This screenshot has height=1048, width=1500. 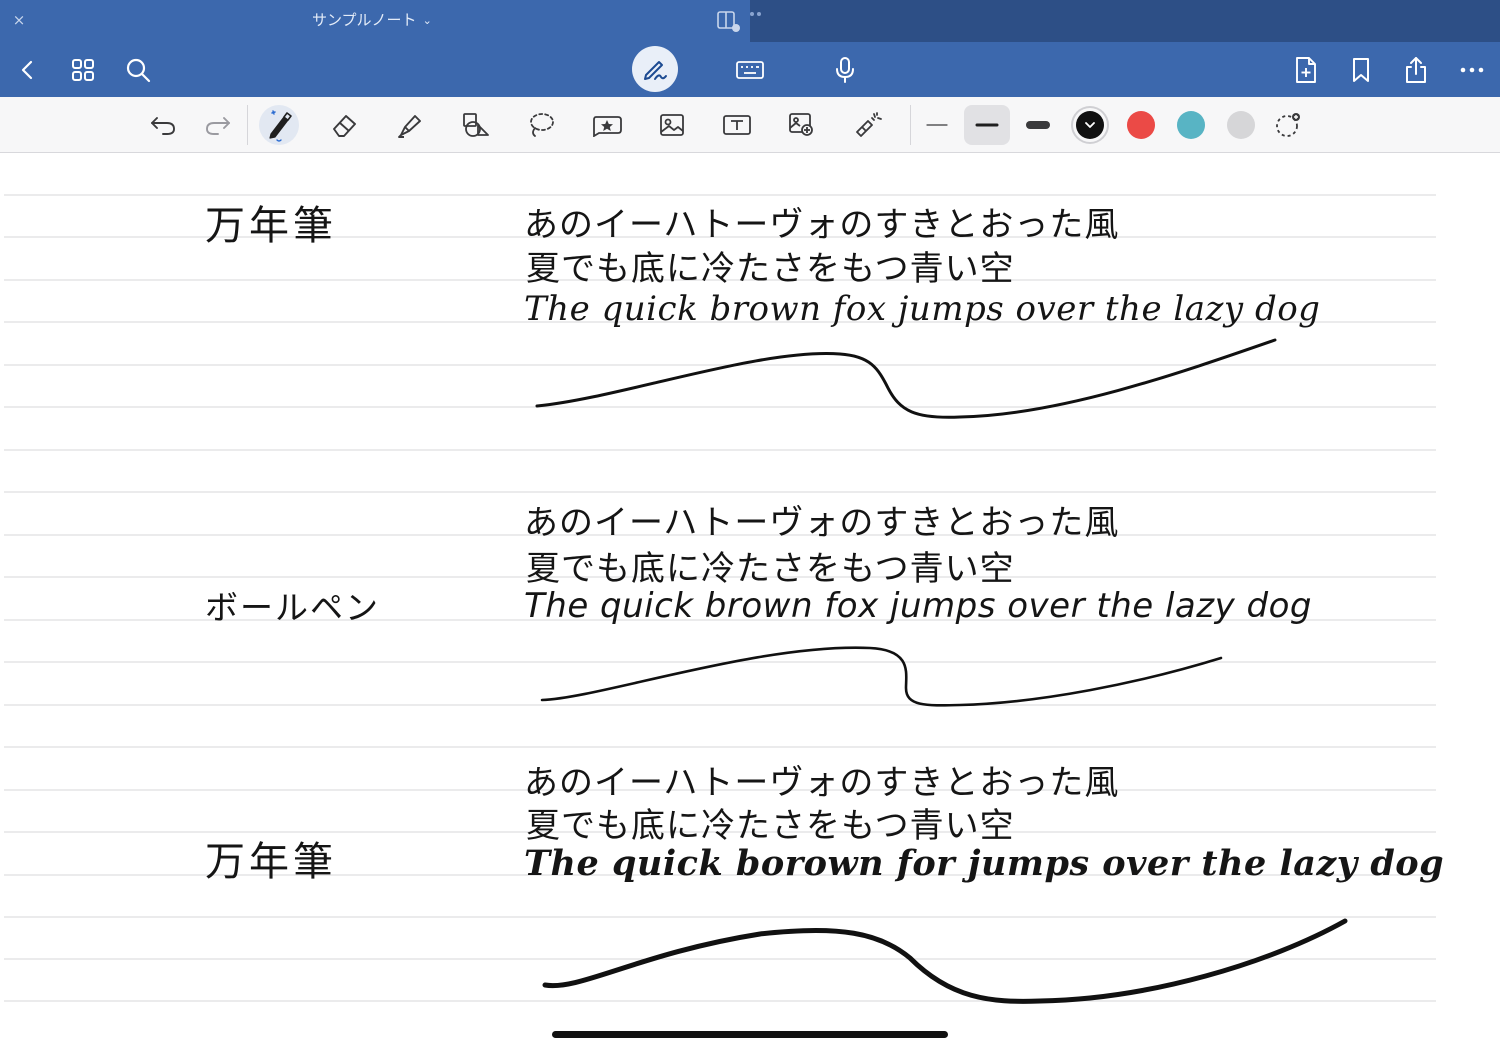 What do you see at coordinates (541, 125) in the screenshot?
I see `lasso-icon` at bounding box center [541, 125].